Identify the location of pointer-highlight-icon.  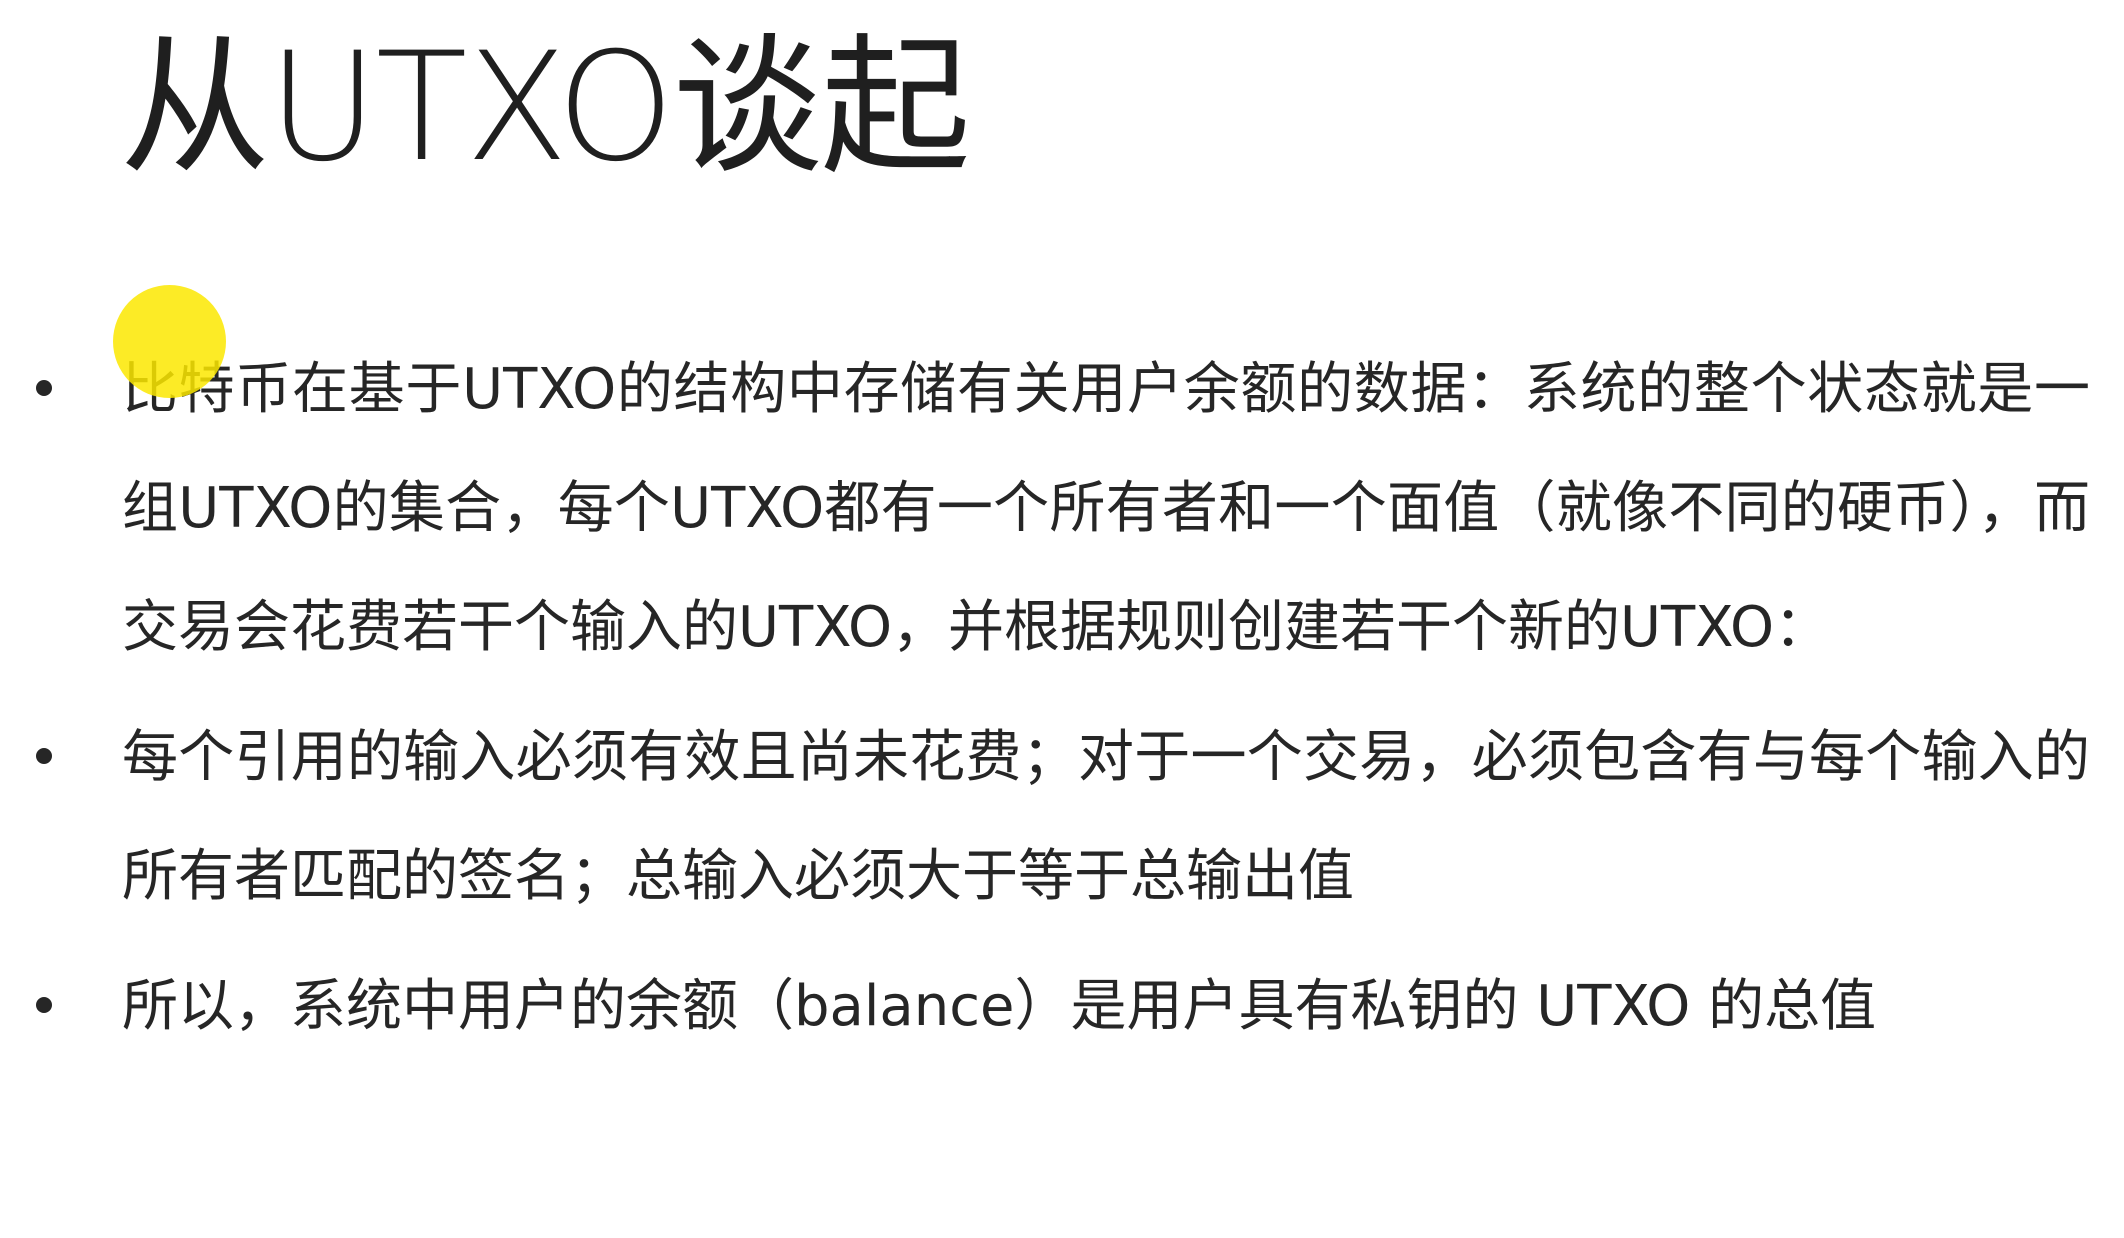
(169, 341).